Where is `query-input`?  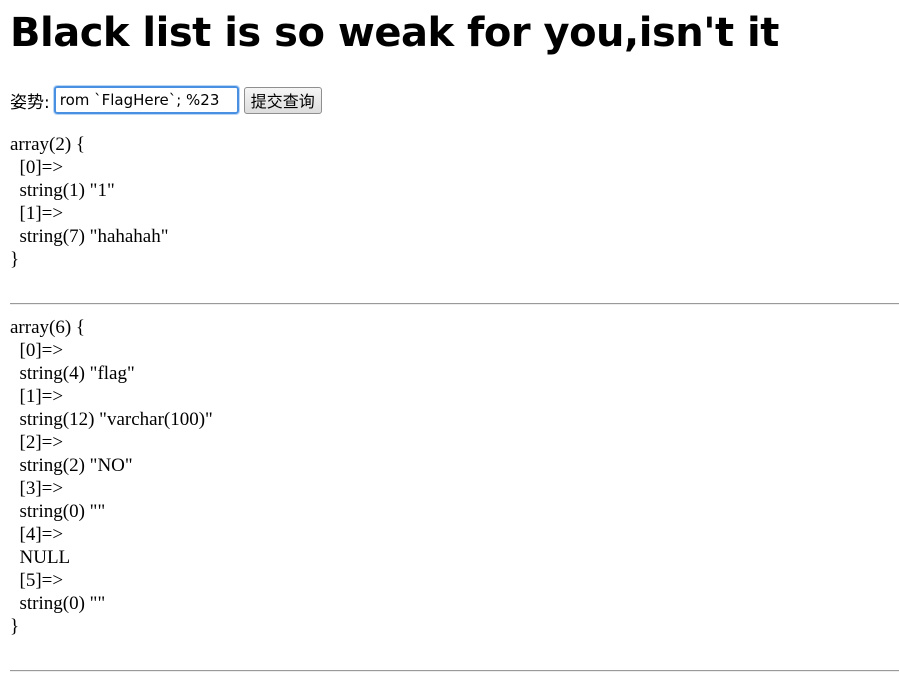 query-input is located at coordinates (146, 100).